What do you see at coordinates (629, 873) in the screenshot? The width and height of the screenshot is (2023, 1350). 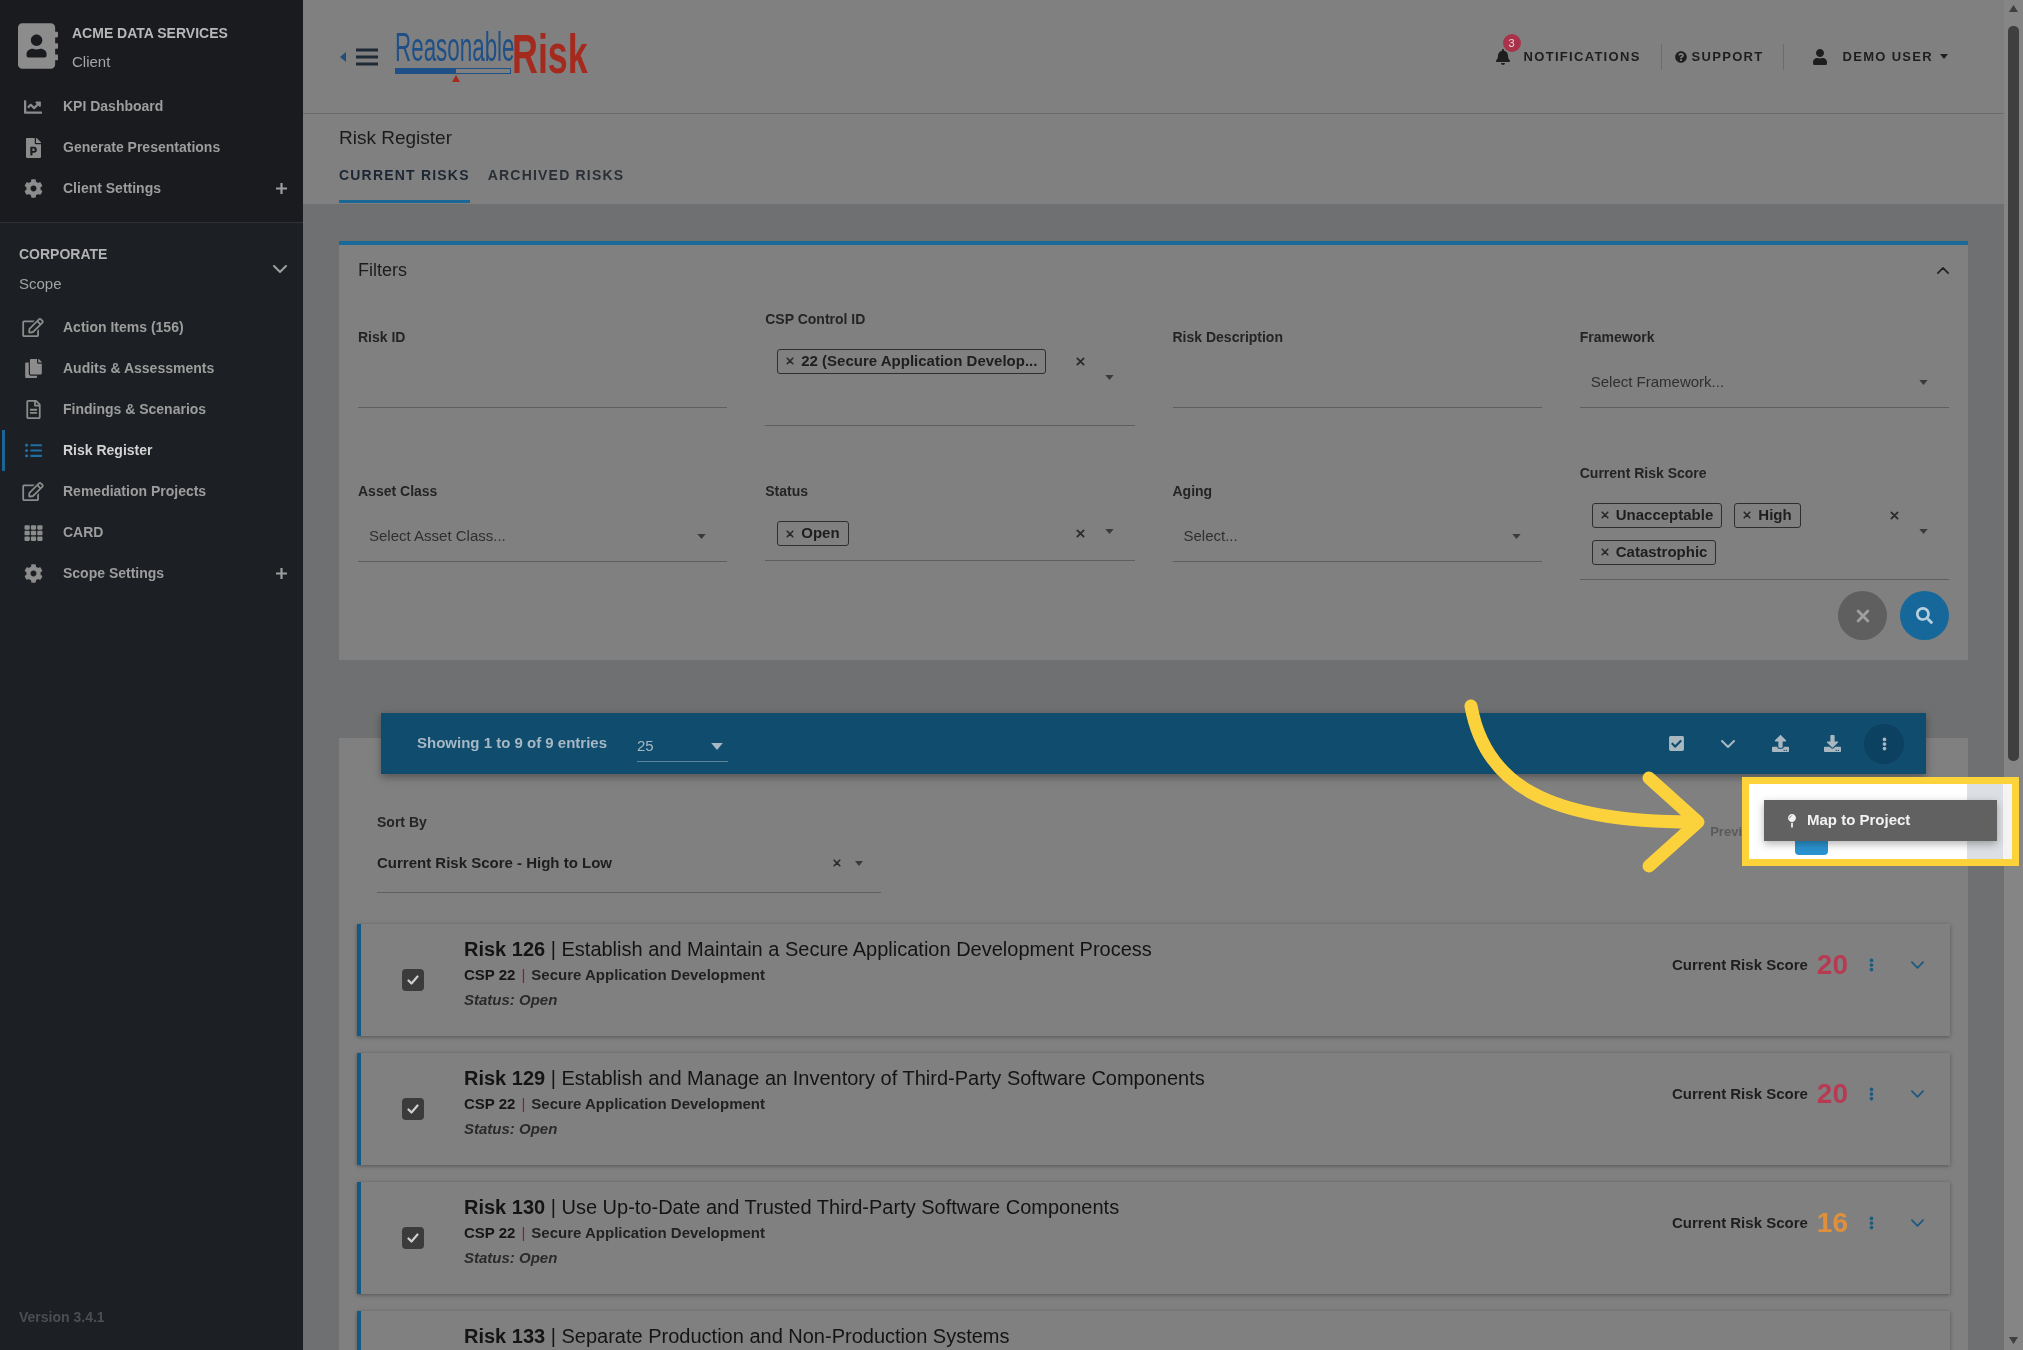 I see `select-field: Current Risk Score - High to Low` at bounding box center [629, 873].